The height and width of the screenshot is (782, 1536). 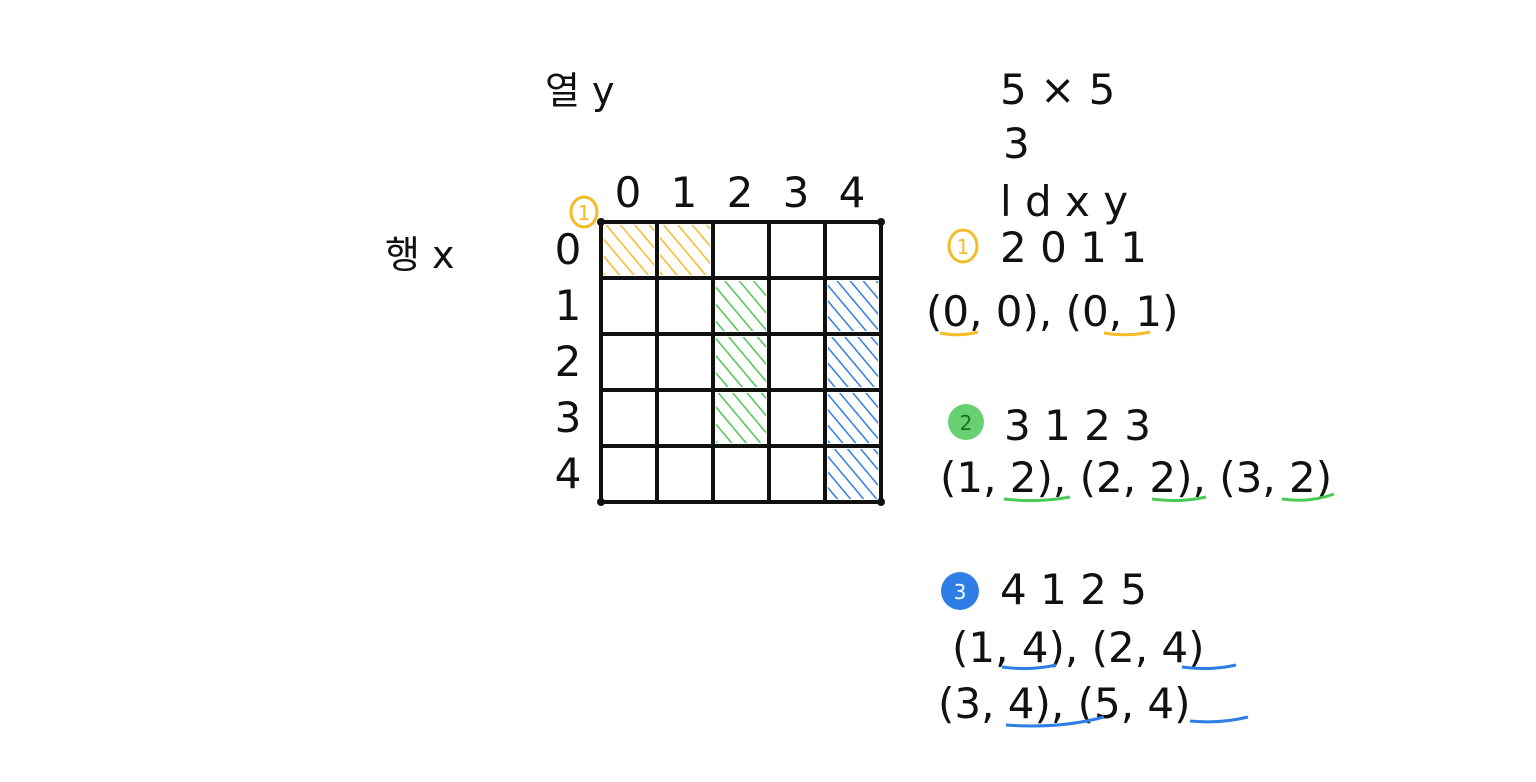 I want to click on filled-cells, so click(x=741, y=362).